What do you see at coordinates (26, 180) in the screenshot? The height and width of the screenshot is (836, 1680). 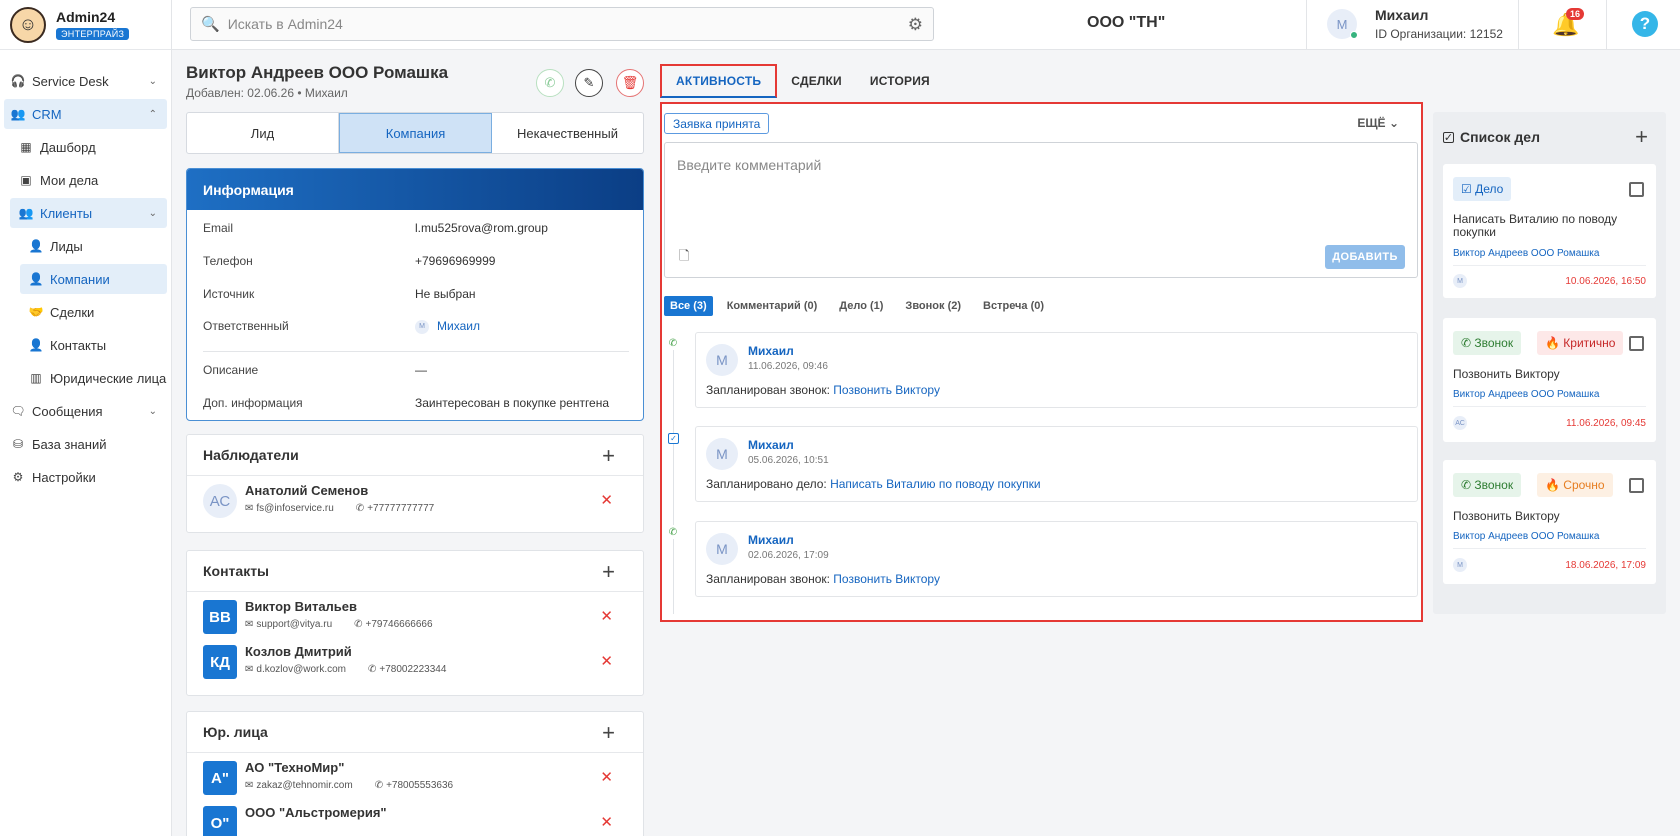 I see `calendar-check-icon: ▣` at bounding box center [26, 180].